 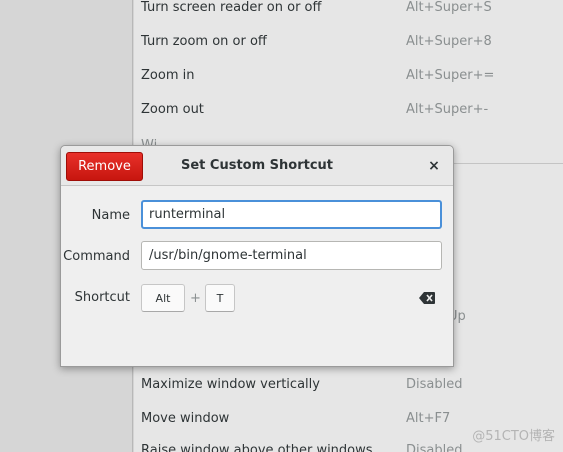 What do you see at coordinates (102, 297) in the screenshot?
I see `shortcut-label: Shortcut` at bounding box center [102, 297].